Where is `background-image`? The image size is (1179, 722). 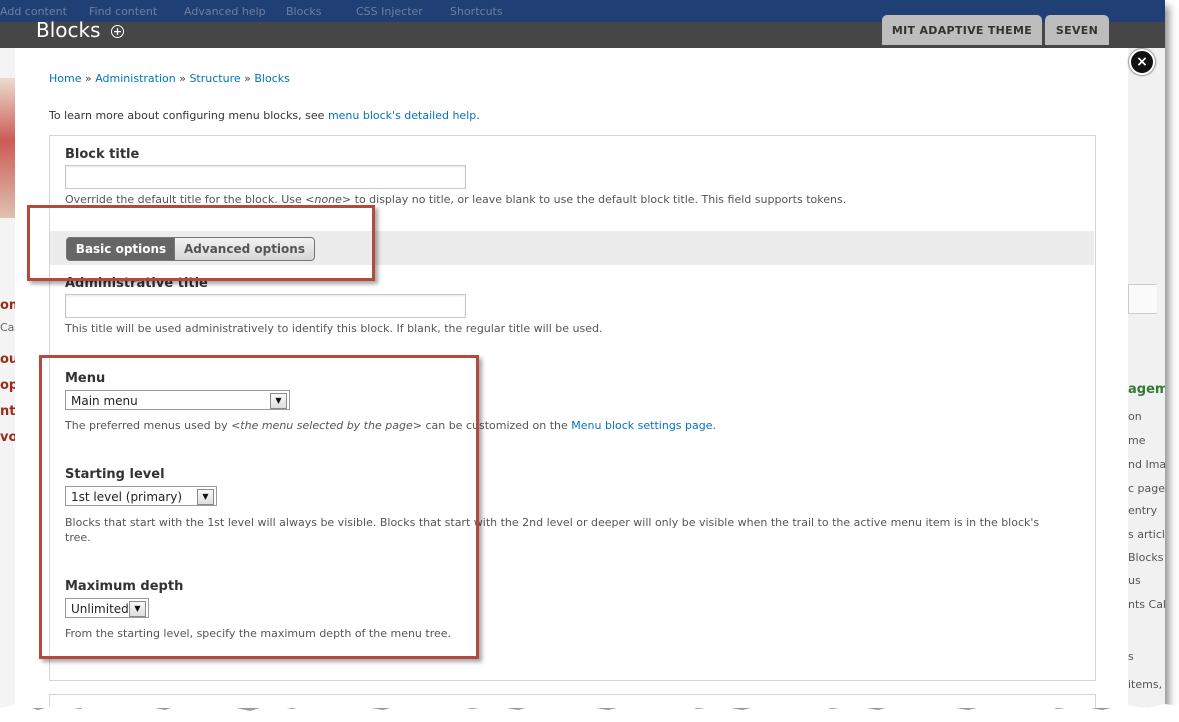 background-image is located at coordinates (8, 148).